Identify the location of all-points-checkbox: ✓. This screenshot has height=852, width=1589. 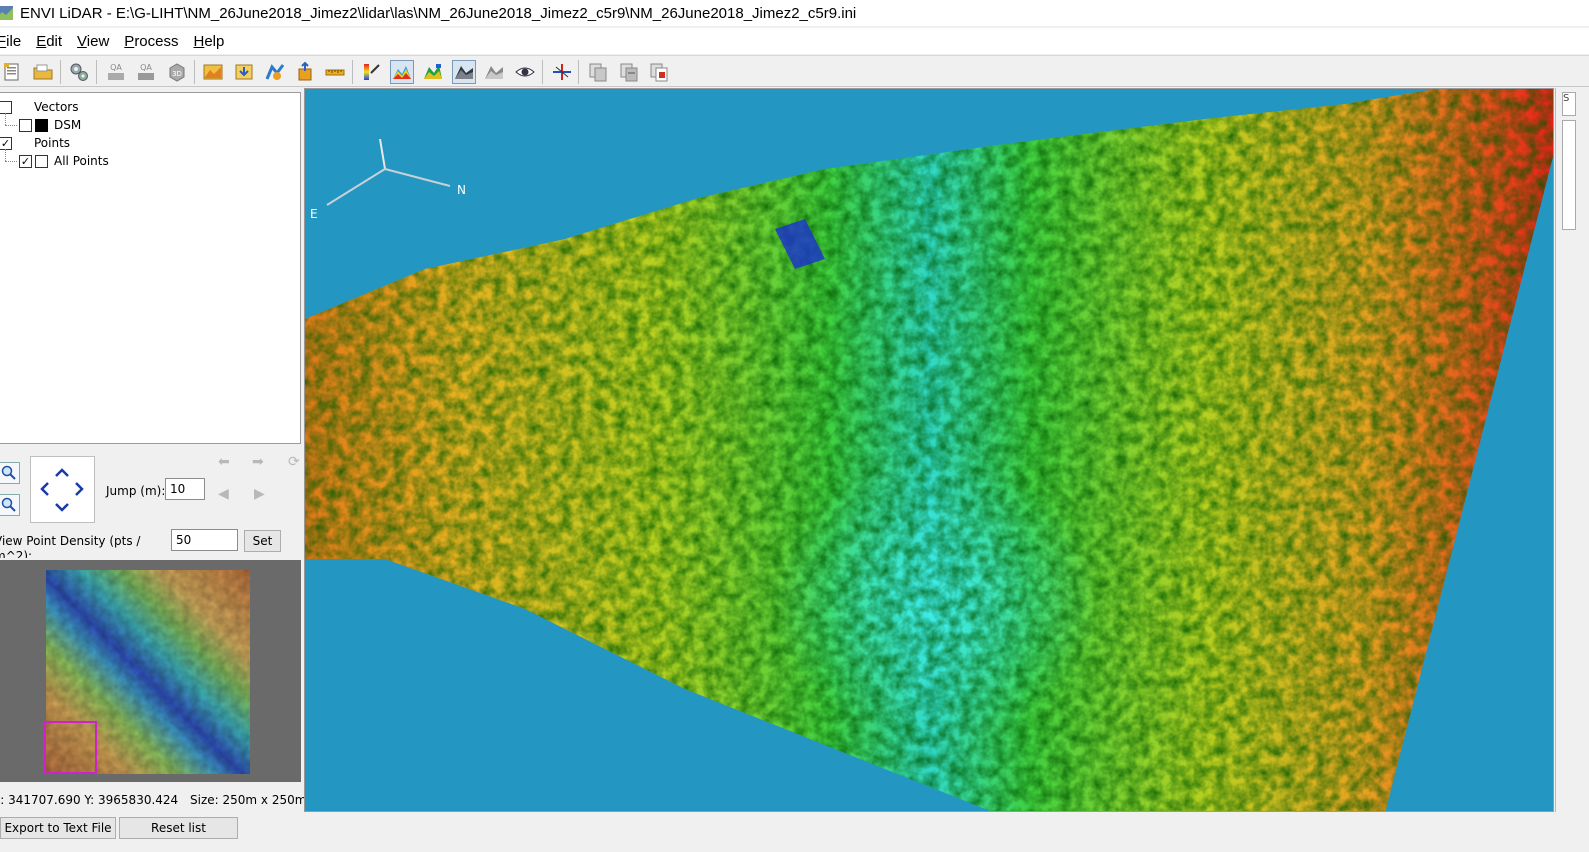
(25, 161).